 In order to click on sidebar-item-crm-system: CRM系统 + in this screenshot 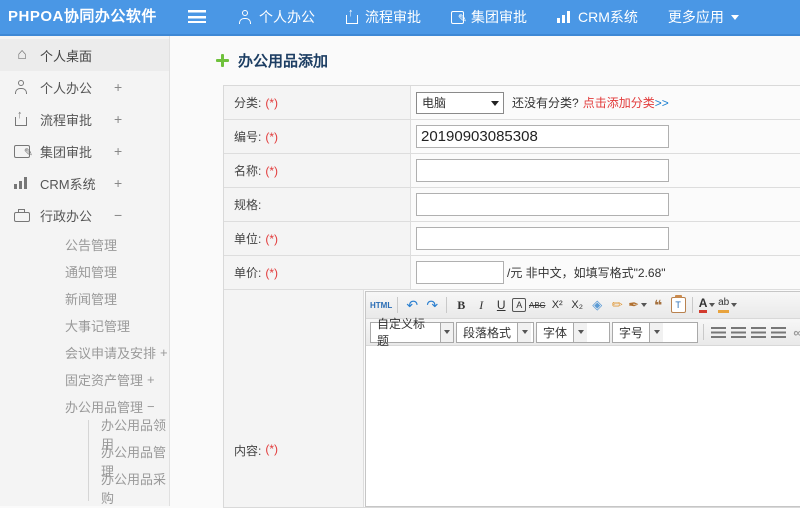, I will do `click(84, 183)`.